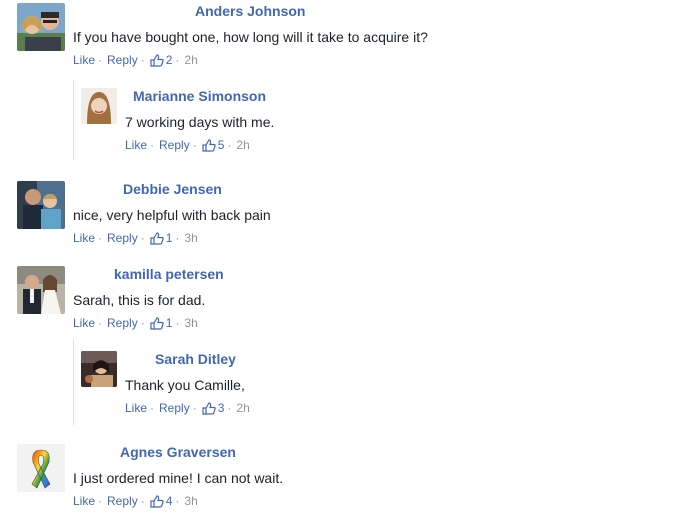 The width and height of the screenshot is (685, 521). Describe the element at coordinates (195, 359) in the screenshot. I see `commenter-name: Sarah Ditley` at that location.